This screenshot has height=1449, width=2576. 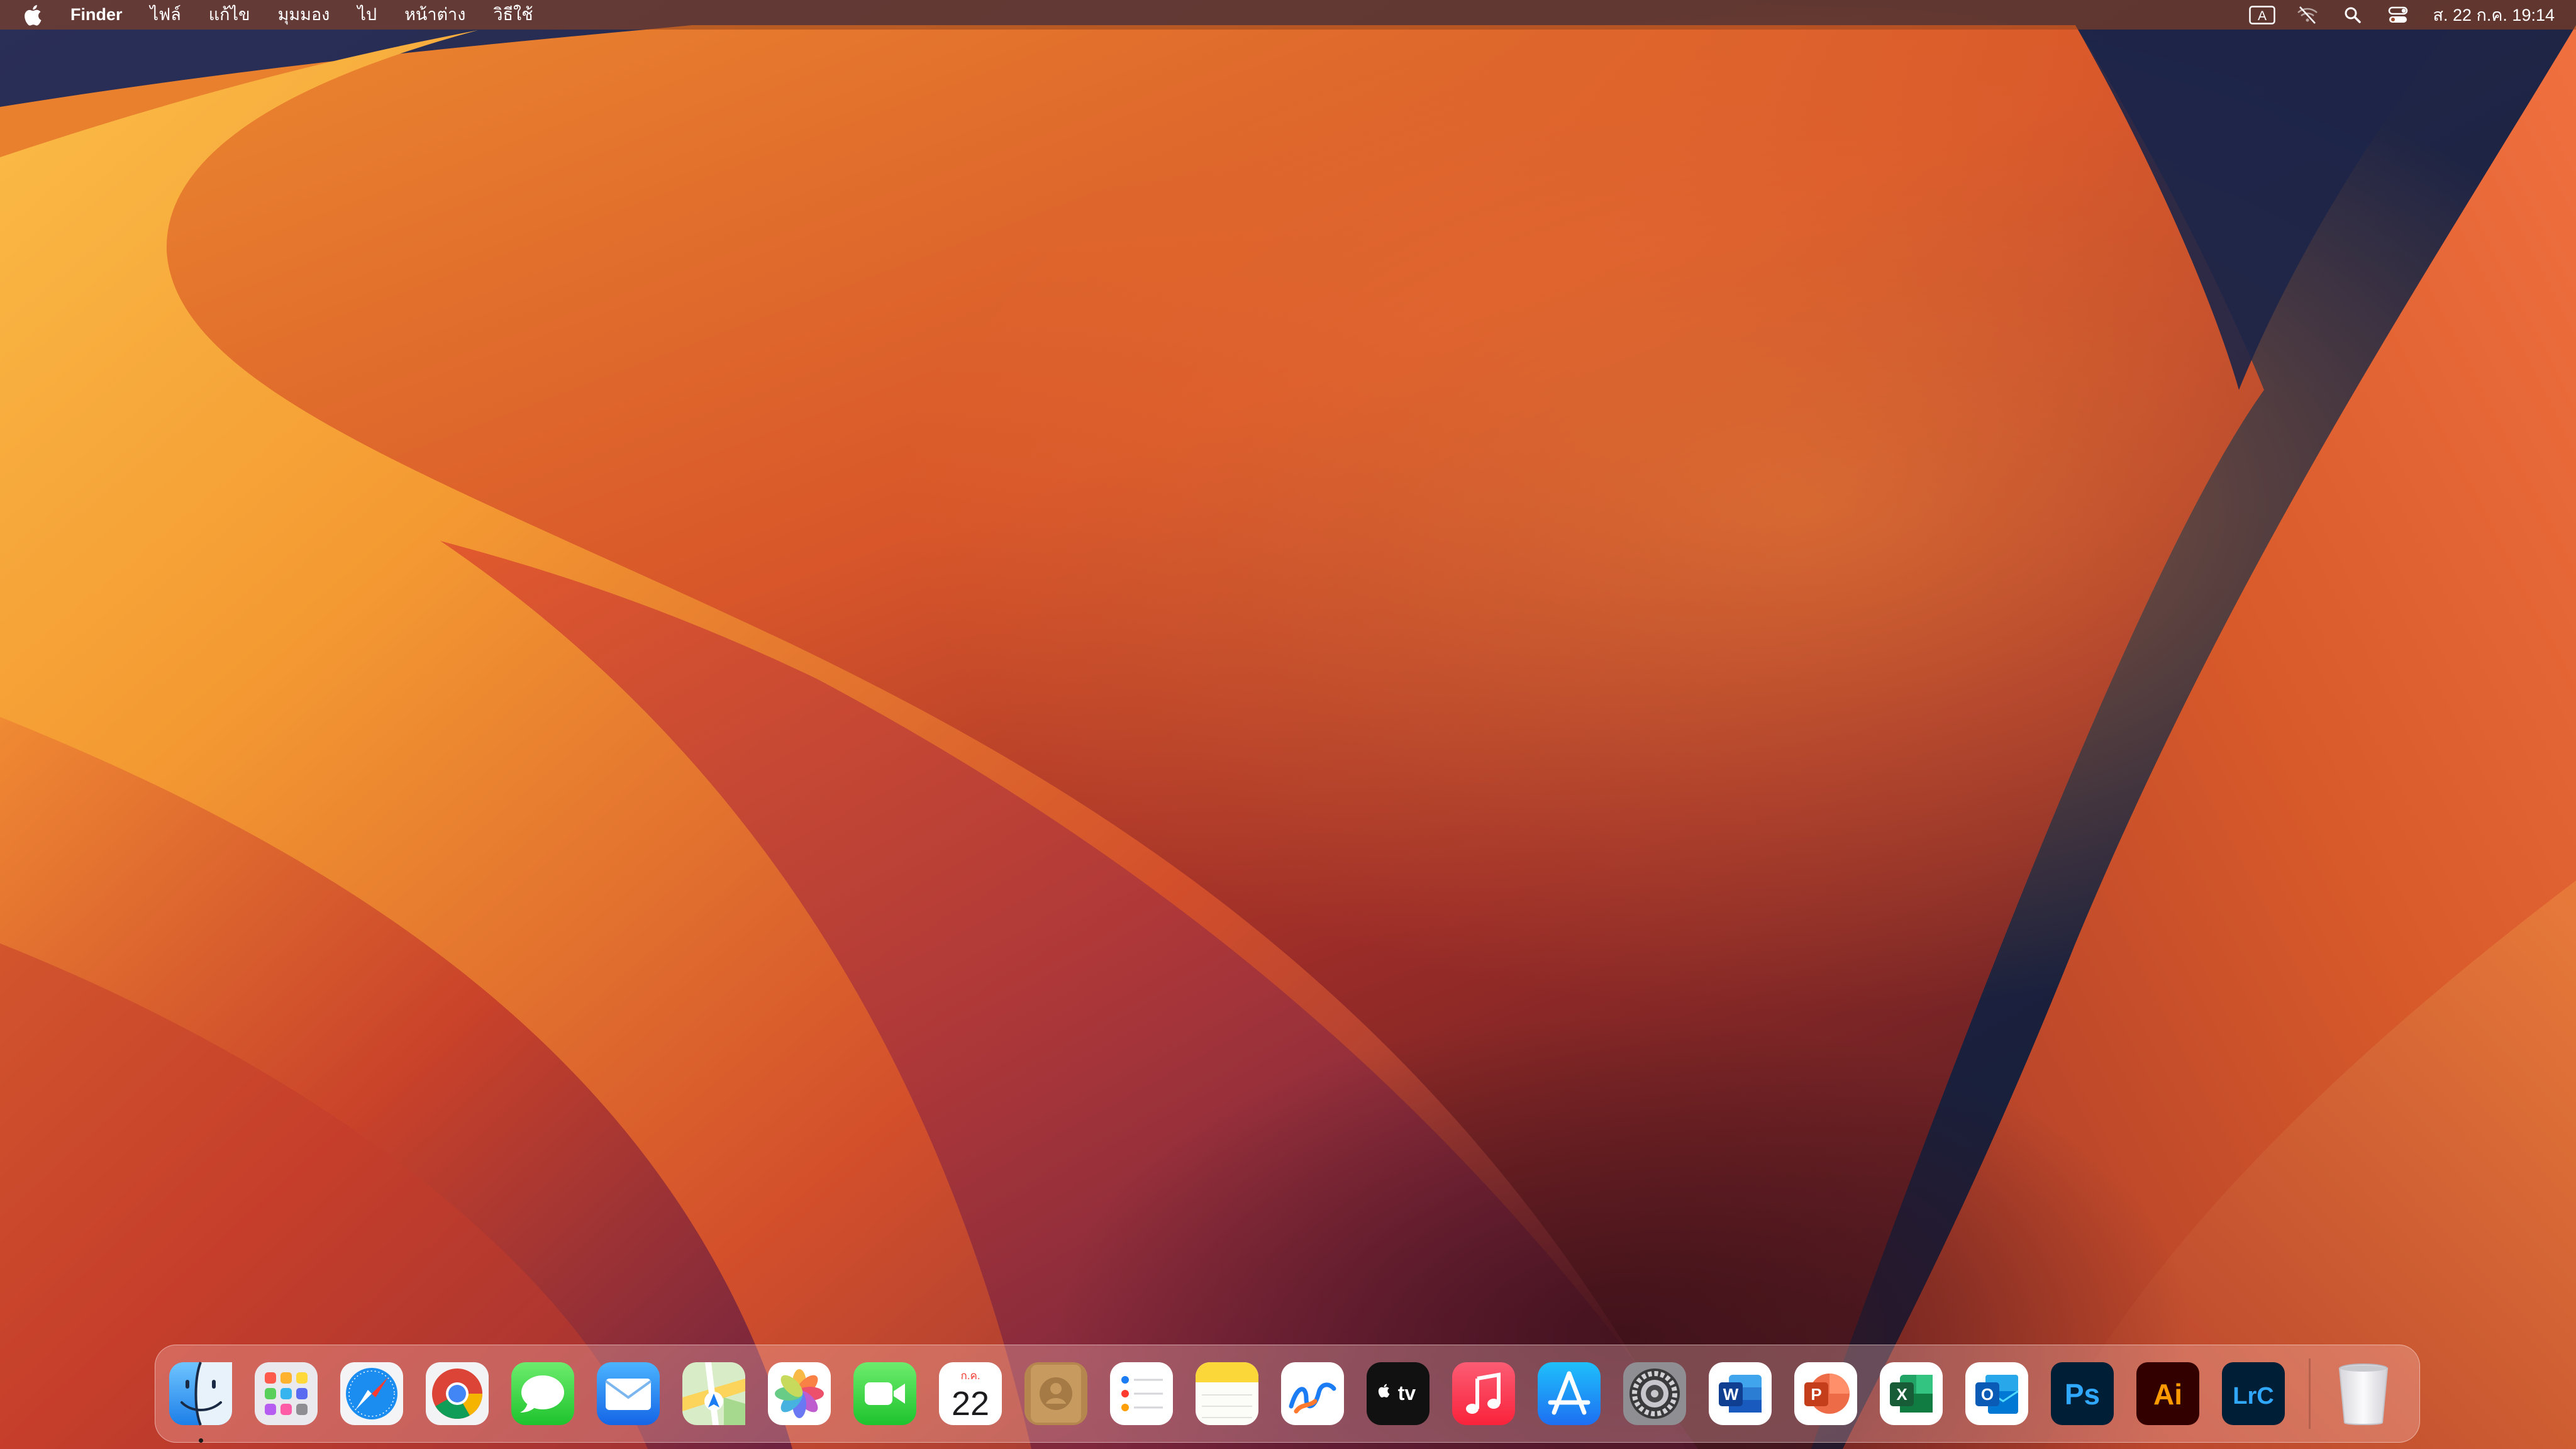 I want to click on menu-file: ไฟล์, so click(x=165, y=15).